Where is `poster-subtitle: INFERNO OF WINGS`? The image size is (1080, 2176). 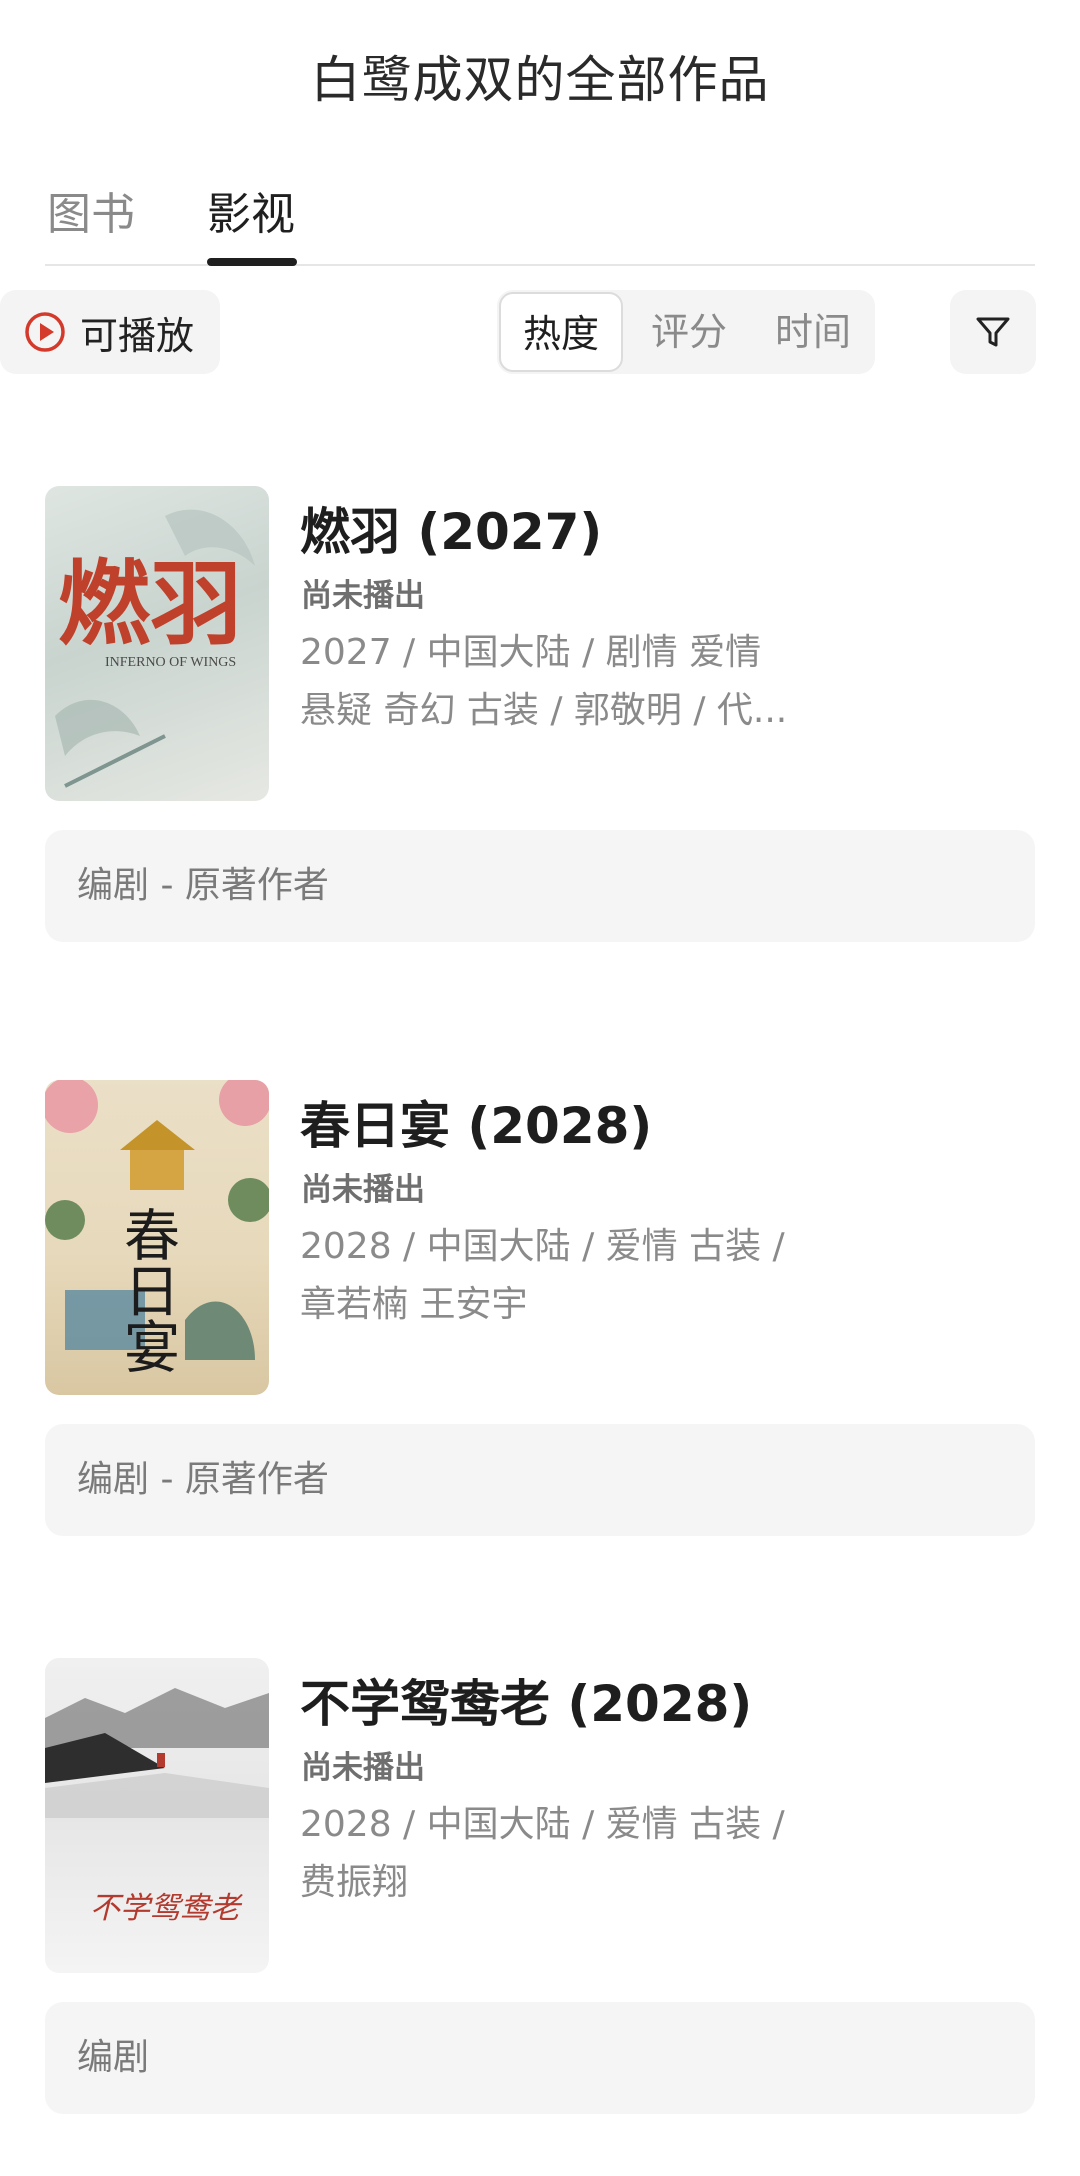
poster-subtitle: INFERNO OF WINGS is located at coordinates (170, 662).